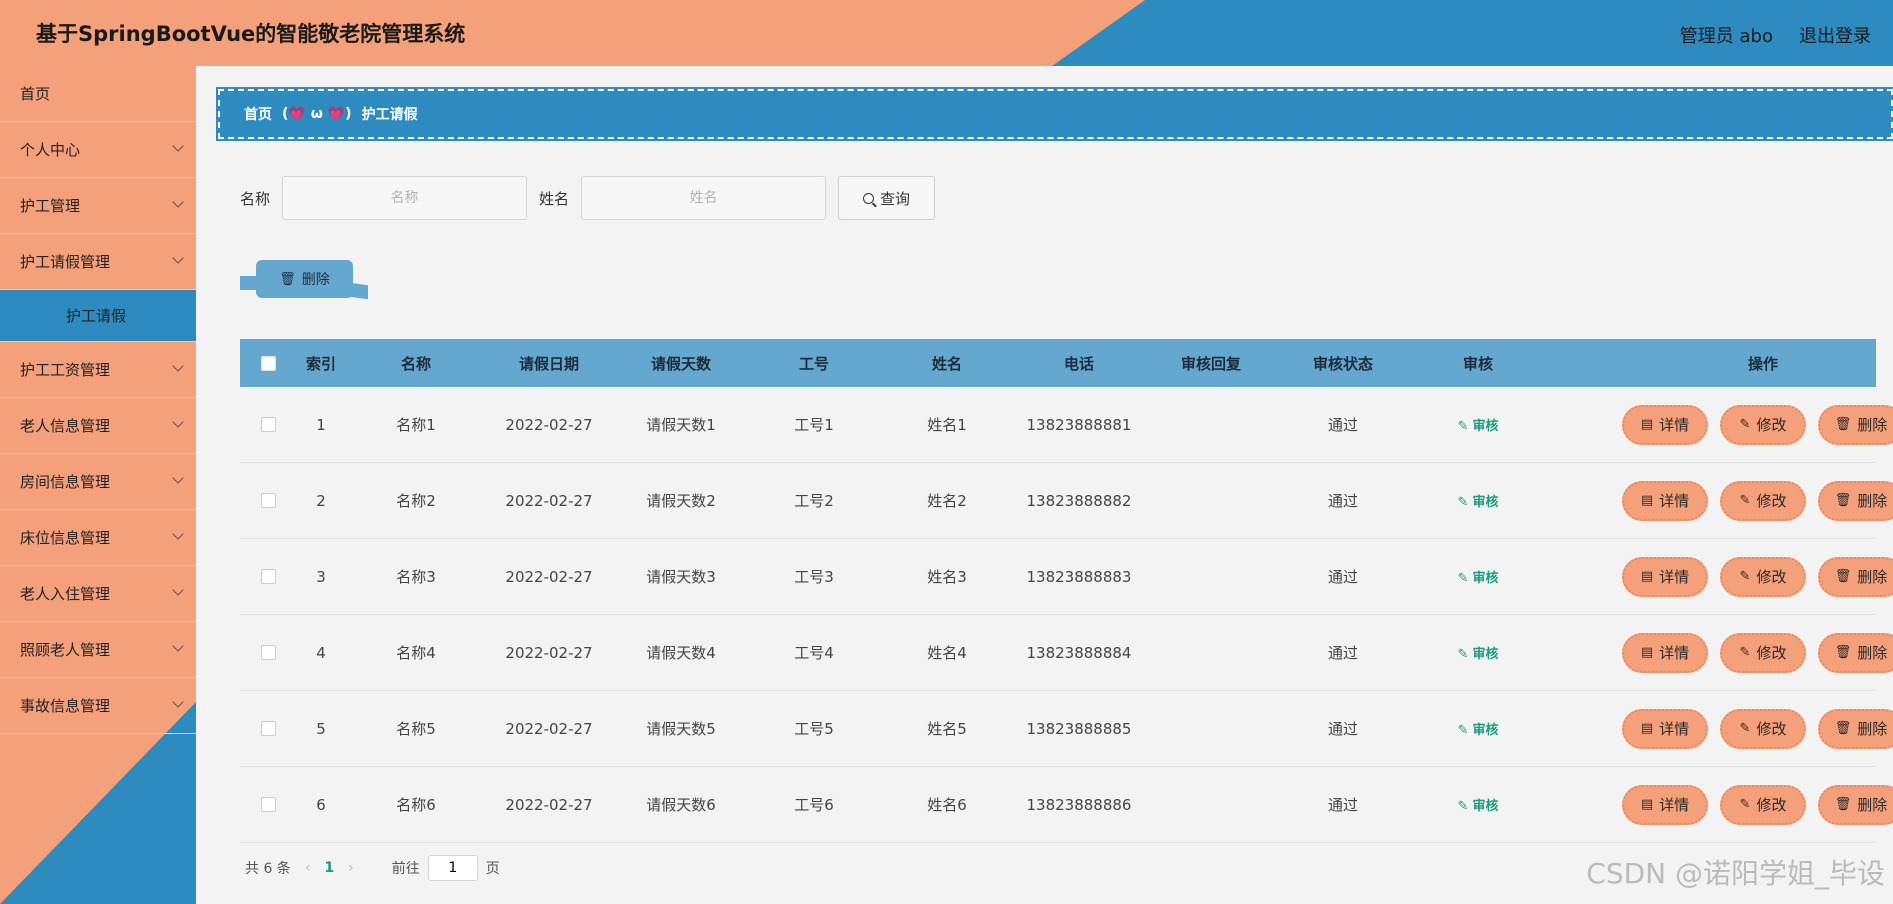 The width and height of the screenshot is (1893, 904). I want to click on breadcrumb-home: 首页, so click(258, 114).